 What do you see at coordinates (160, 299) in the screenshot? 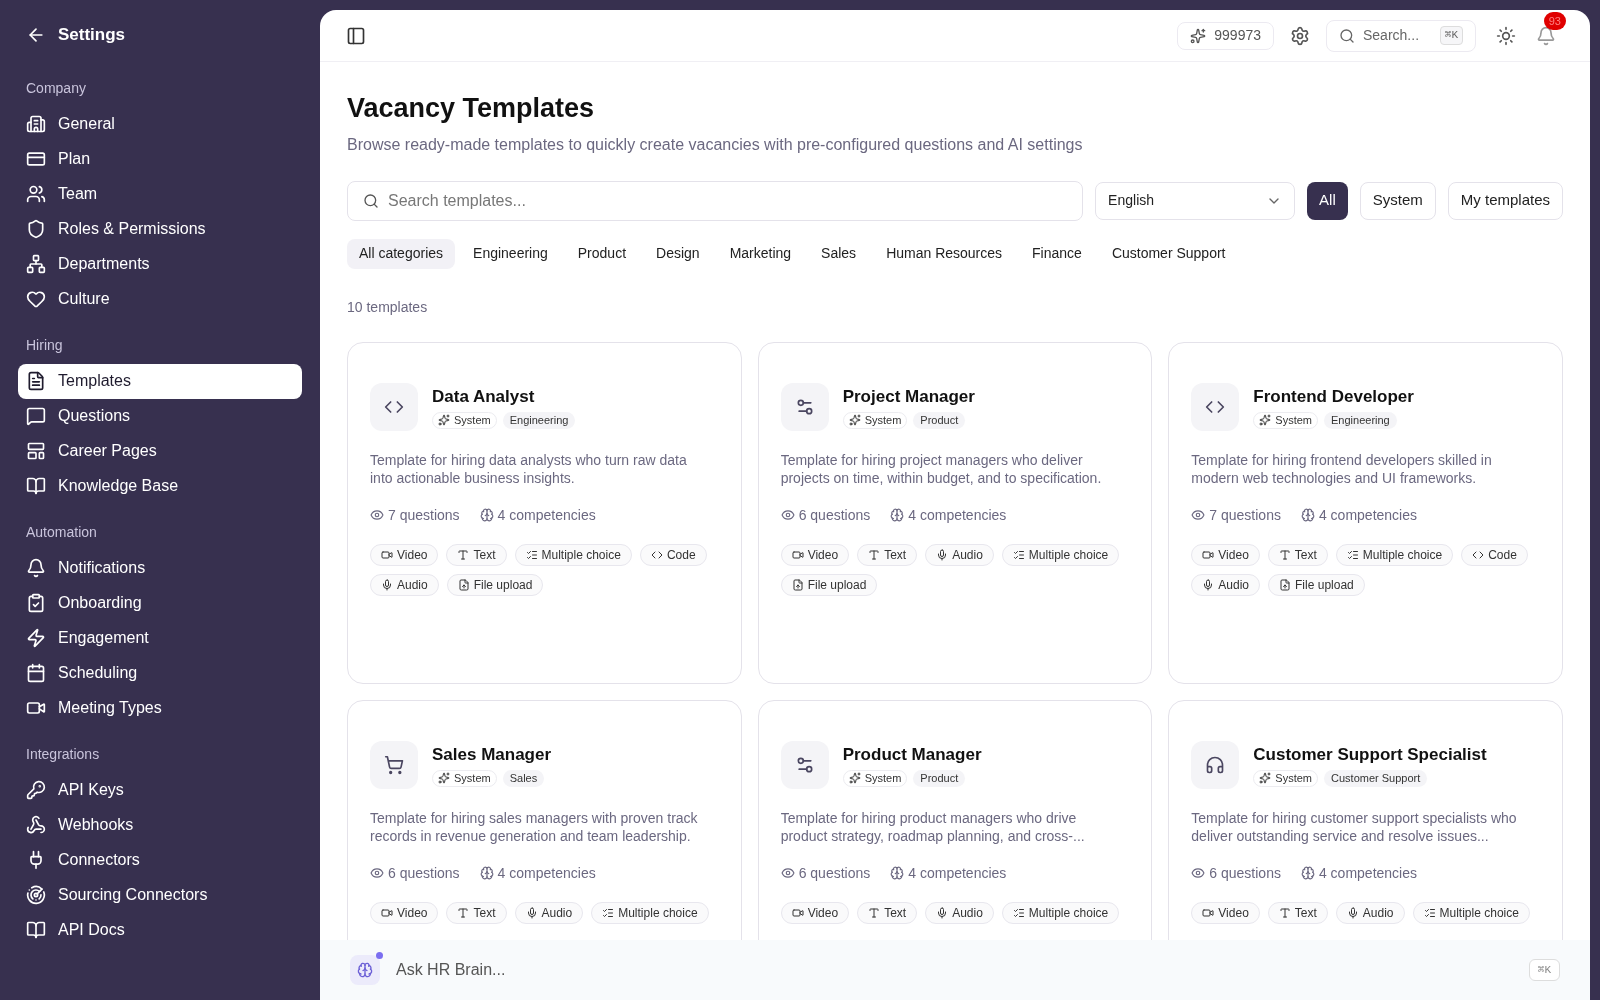
I see `sidebar-item: Culture` at bounding box center [160, 299].